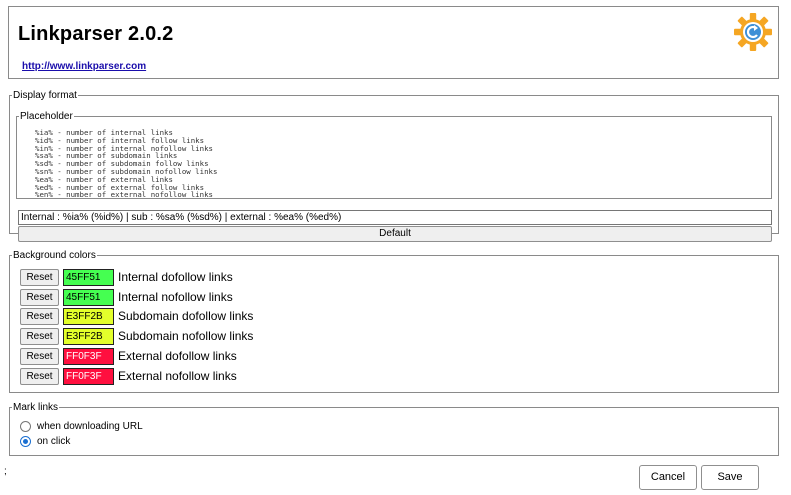 The image size is (791, 495). What do you see at coordinates (96, 34) in the screenshot?
I see `app-title: Linkparser 2.0.2` at bounding box center [96, 34].